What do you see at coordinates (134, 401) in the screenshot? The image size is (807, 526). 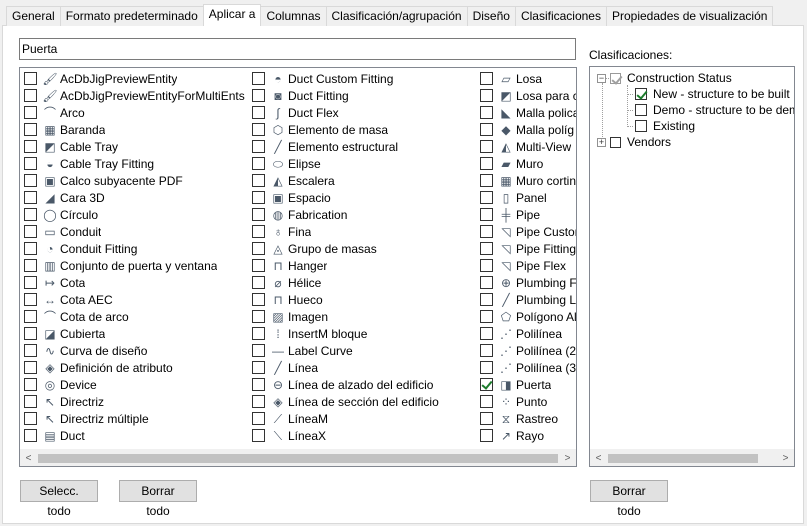 I see `object-type-item: ↖ Directriz` at bounding box center [134, 401].